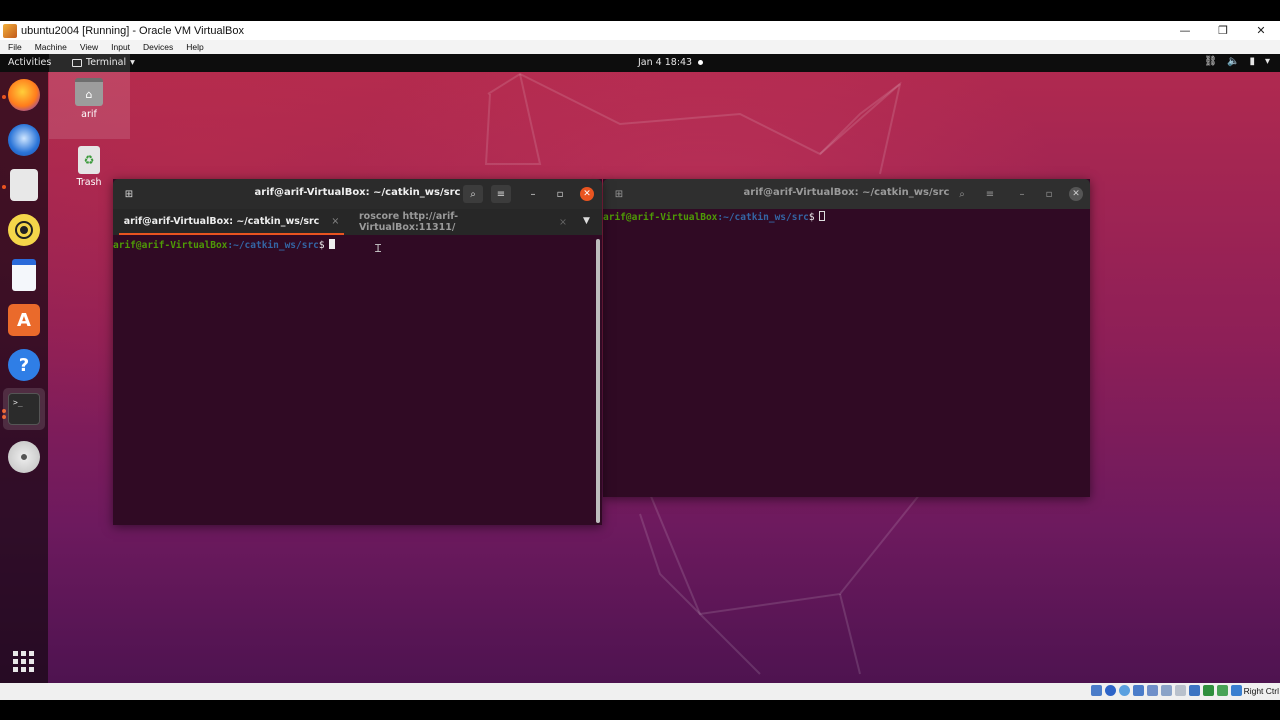 Image resolution: width=1280 pixels, height=720 pixels. I want to click on usb-icon, so click(1152, 690).